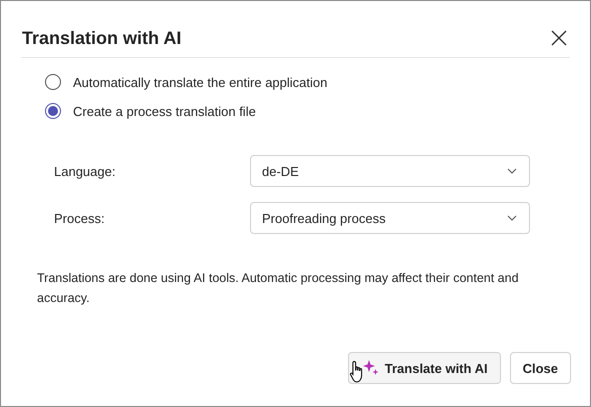 This screenshot has width=591, height=407. I want to click on field-label: Process:, so click(80, 218).